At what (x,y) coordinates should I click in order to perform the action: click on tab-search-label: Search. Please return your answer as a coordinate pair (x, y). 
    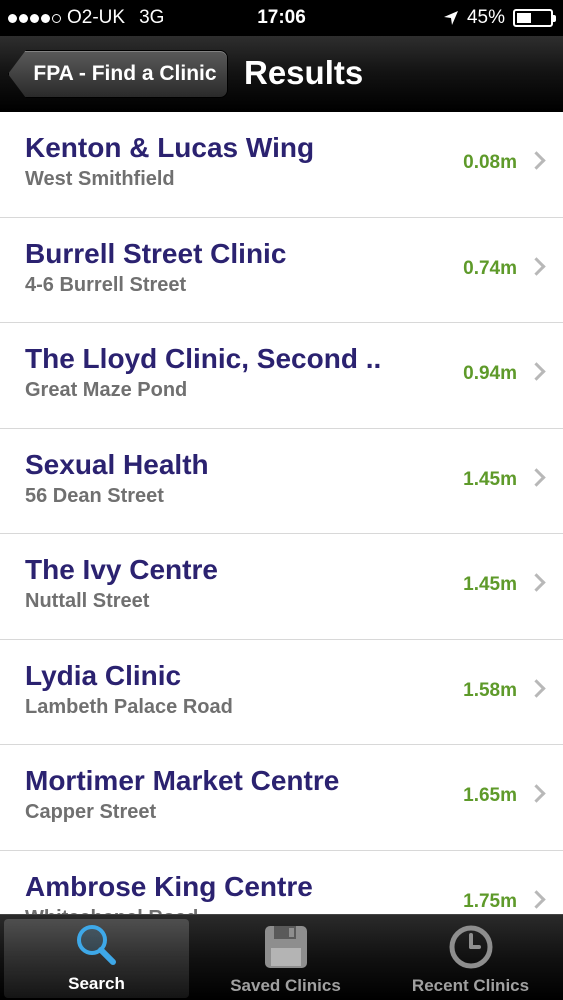
    Looking at the image, I should click on (96, 983).